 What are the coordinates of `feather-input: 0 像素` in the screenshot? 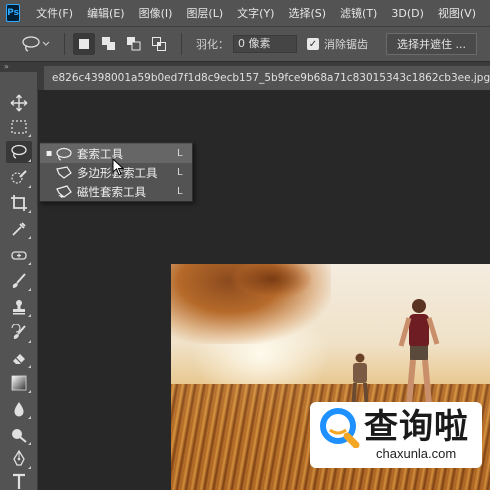 It's located at (265, 44).